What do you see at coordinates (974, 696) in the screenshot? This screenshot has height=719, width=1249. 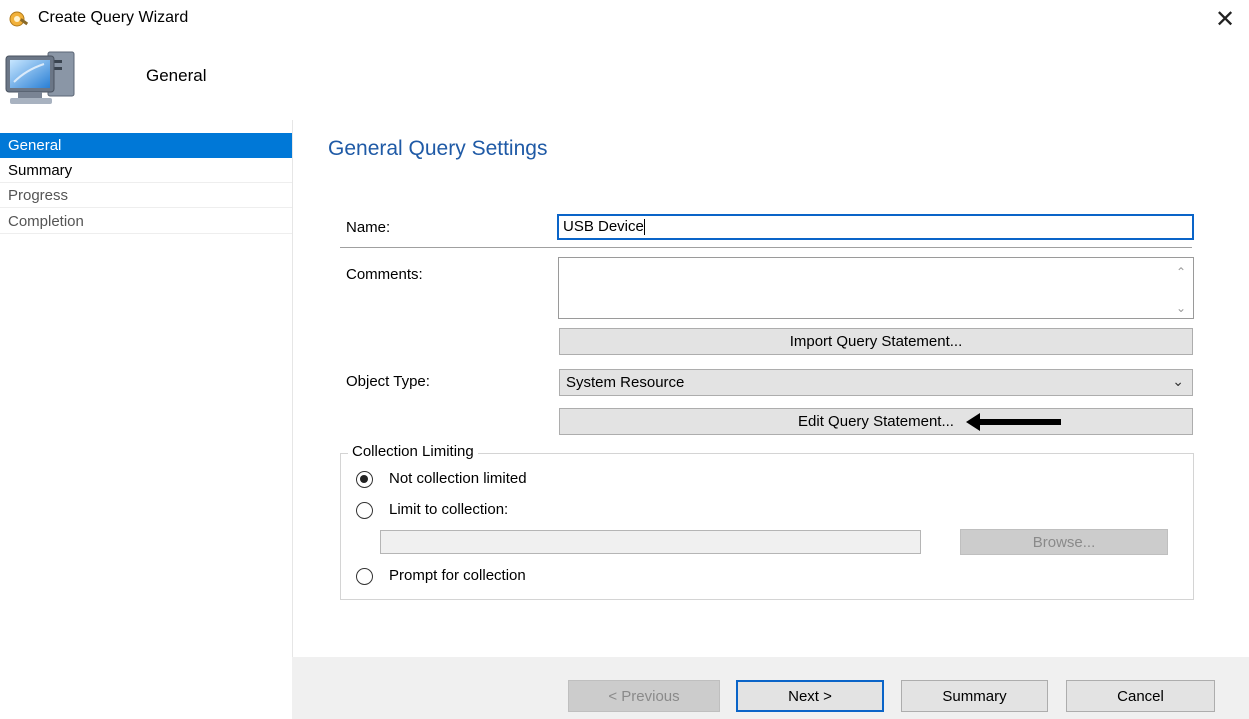 I see `summary-button: Summary` at bounding box center [974, 696].